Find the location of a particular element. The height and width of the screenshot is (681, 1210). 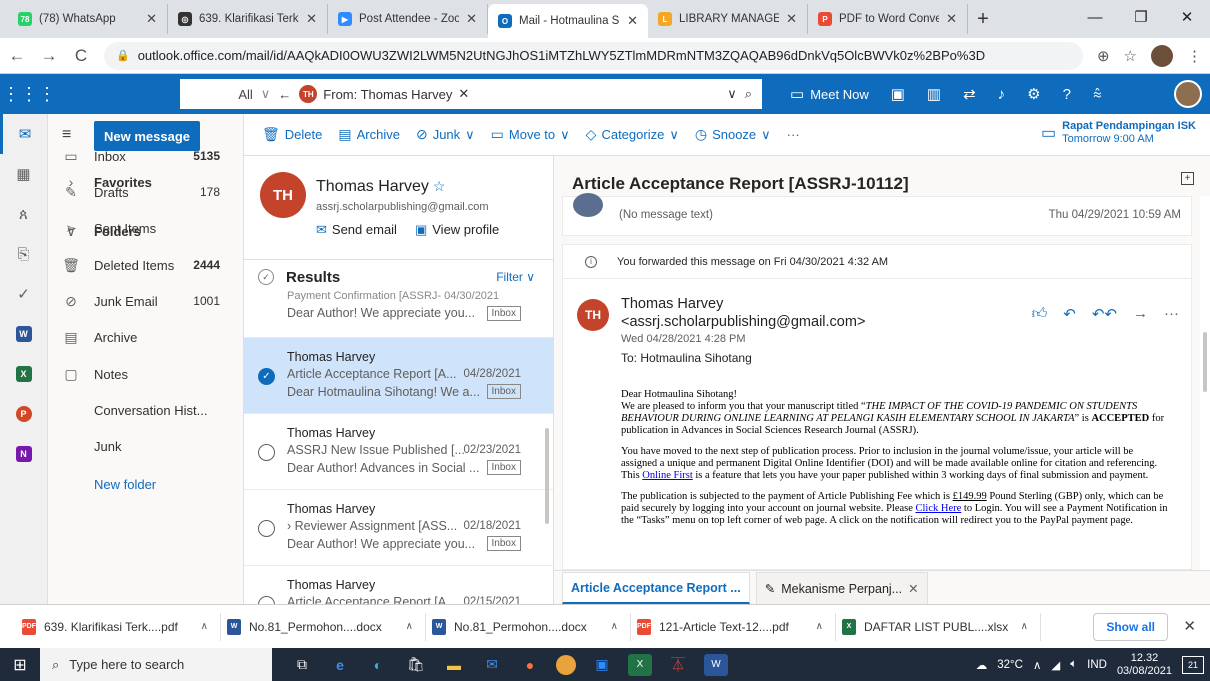

search-icon: ⌕ is located at coordinates (748, 94).